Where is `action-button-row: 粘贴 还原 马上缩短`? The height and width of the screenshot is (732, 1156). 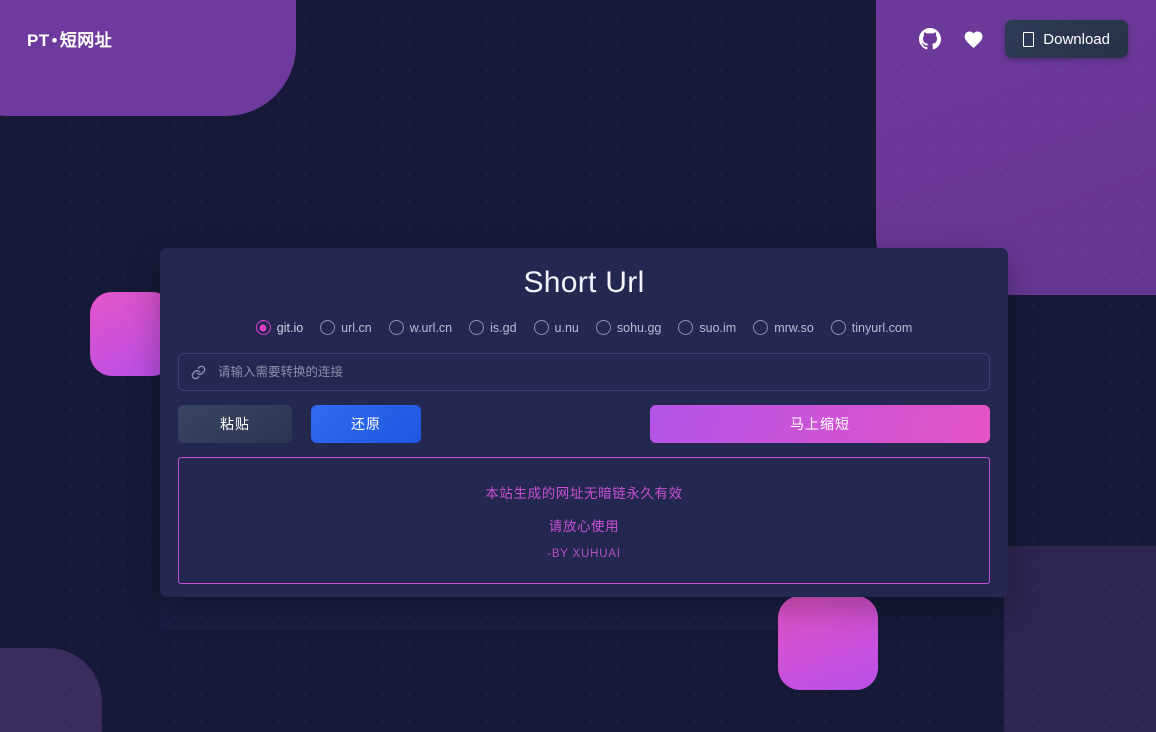 action-button-row: 粘贴 还原 马上缩短 is located at coordinates (584, 424).